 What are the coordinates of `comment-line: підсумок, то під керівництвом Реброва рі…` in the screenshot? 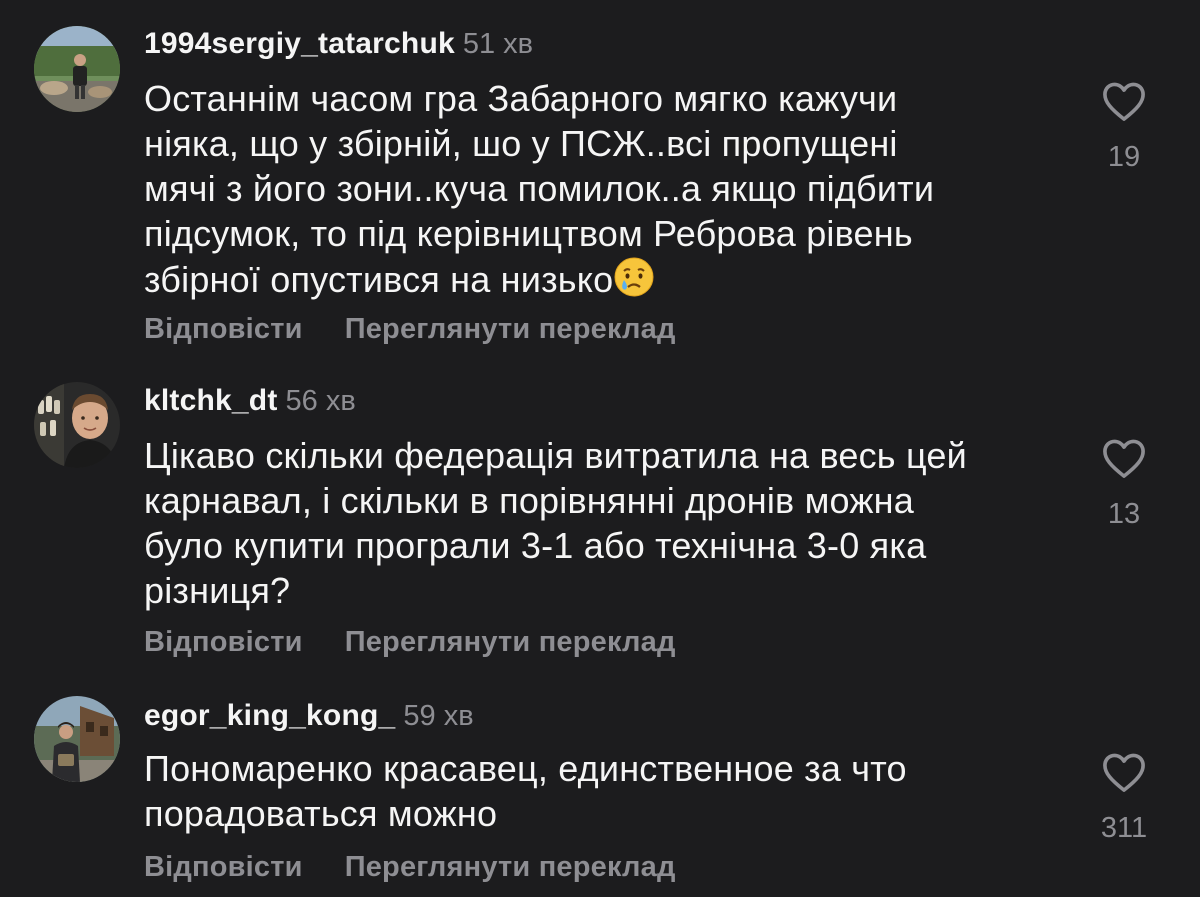 It's located at (528, 233).